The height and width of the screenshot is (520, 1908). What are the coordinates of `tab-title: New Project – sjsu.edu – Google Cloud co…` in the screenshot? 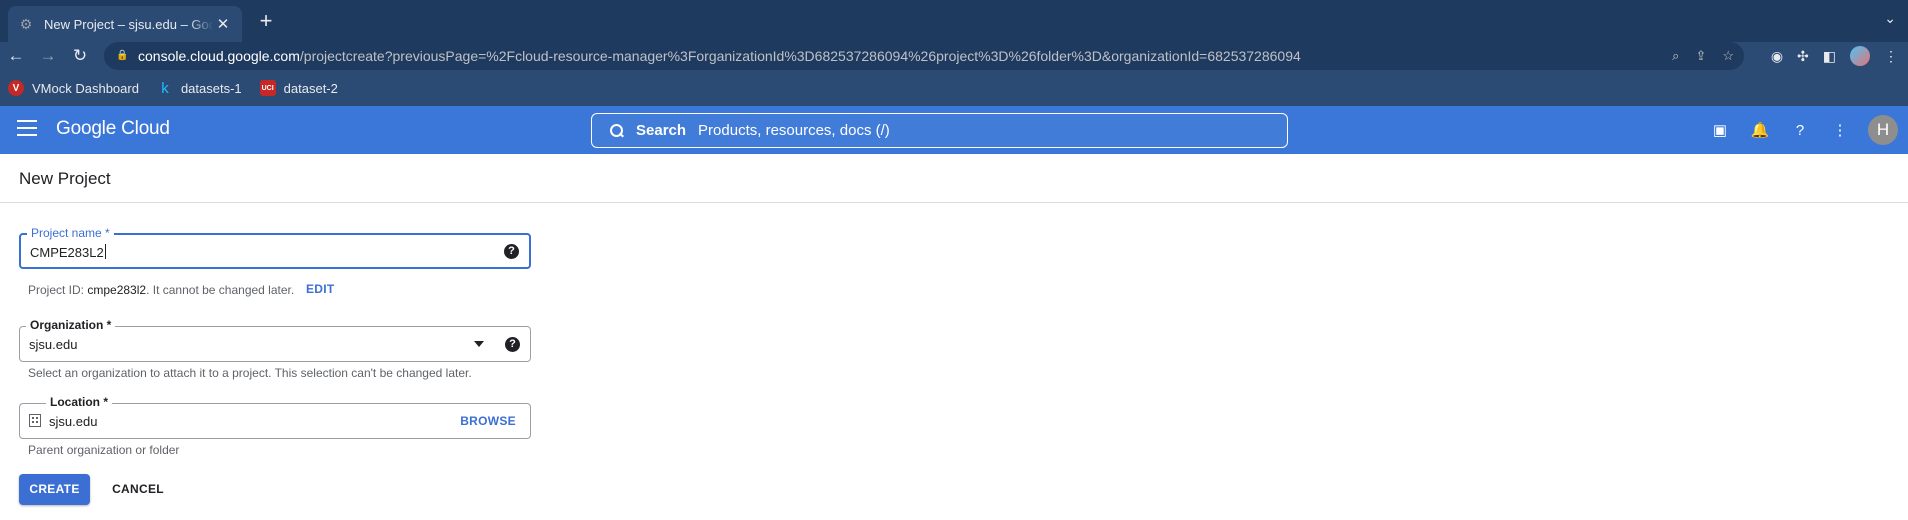 It's located at (129, 24).